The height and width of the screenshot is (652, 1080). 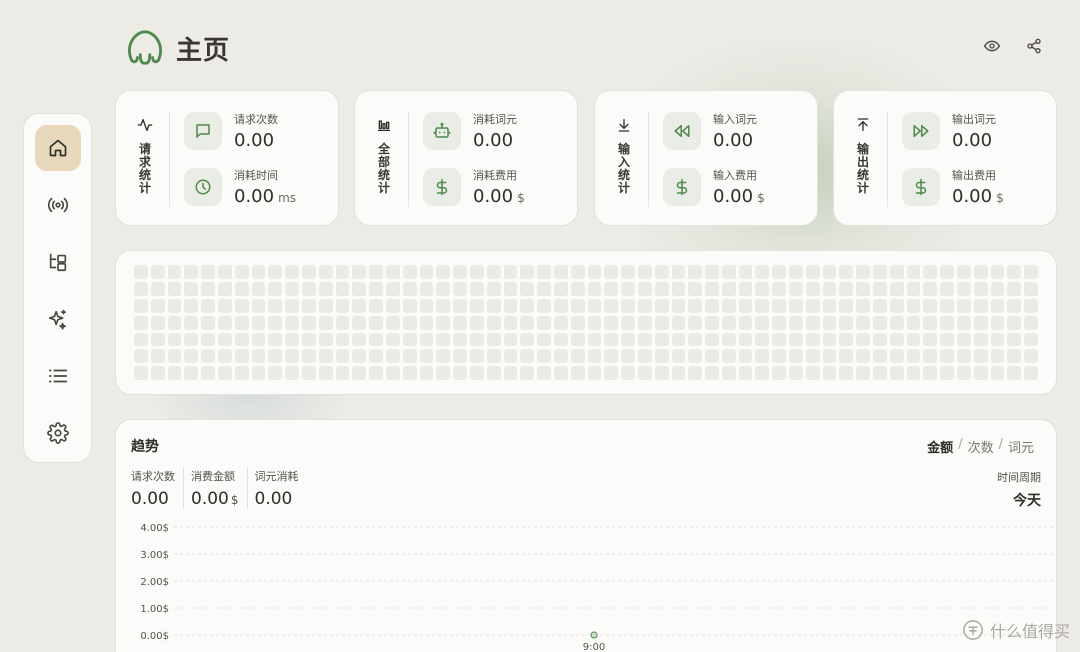 I want to click on sidebar-item-sparkle, so click(x=58, y=319).